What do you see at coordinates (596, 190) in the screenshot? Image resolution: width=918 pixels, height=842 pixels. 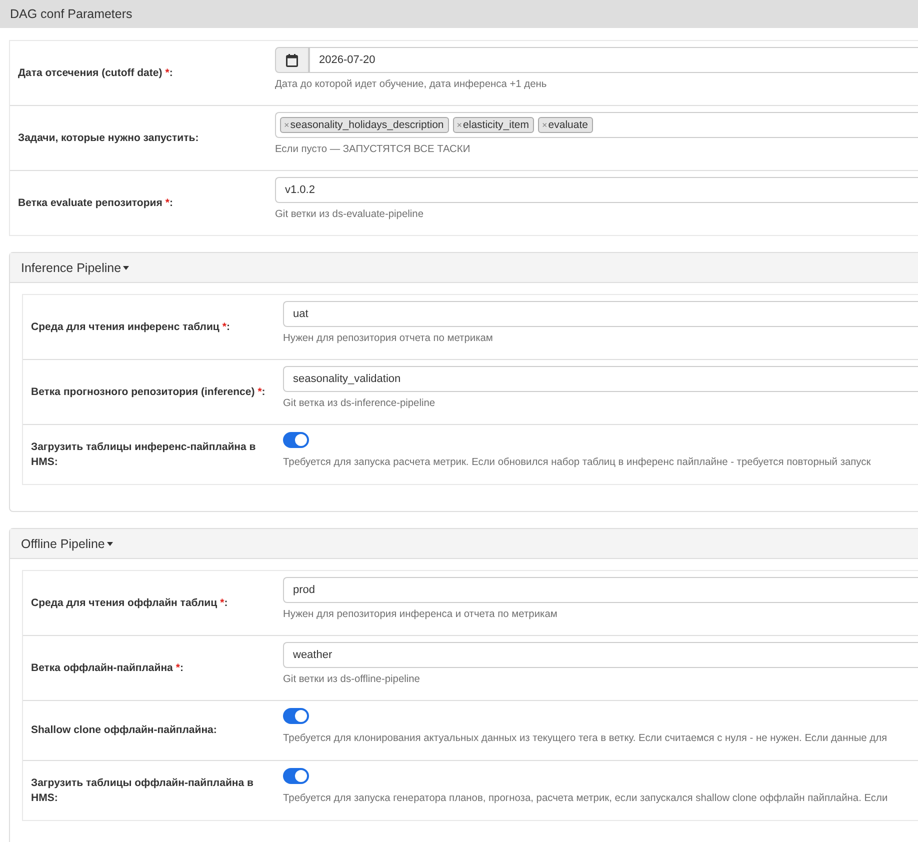 I see `text-field: v1.0.2` at bounding box center [596, 190].